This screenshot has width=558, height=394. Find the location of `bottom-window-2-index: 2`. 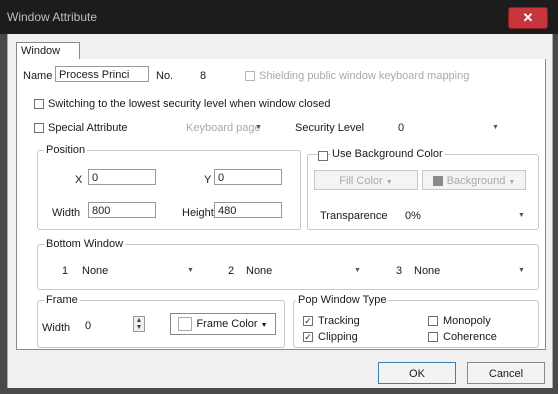

bottom-window-2-index: 2 is located at coordinates (231, 271).